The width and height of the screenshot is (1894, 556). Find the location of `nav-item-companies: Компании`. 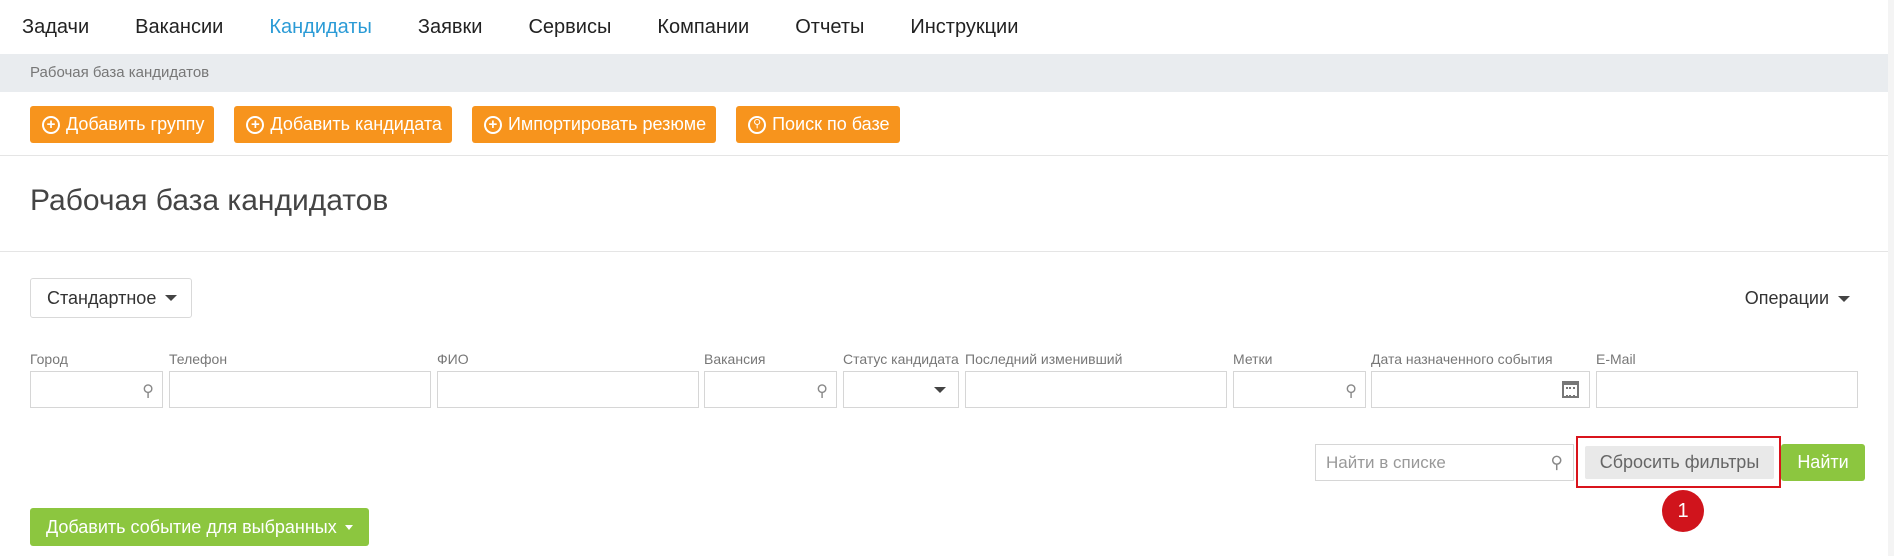

nav-item-companies: Компании is located at coordinates (703, 27).